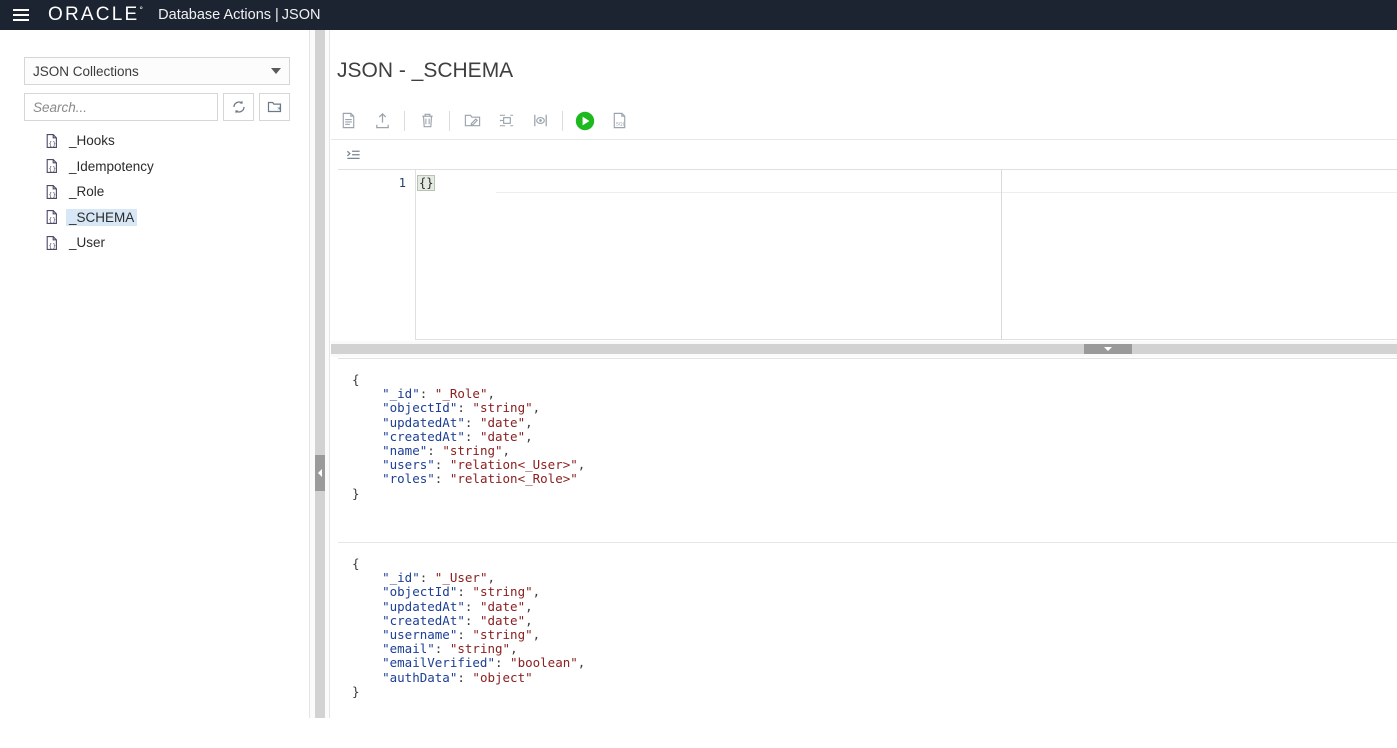 The image size is (1397, 748). What do you see at coordinates (461, 592) in the screenshot?
I see `json-field-objectid: "objectId": "string",` at bounding box center [461, 592].